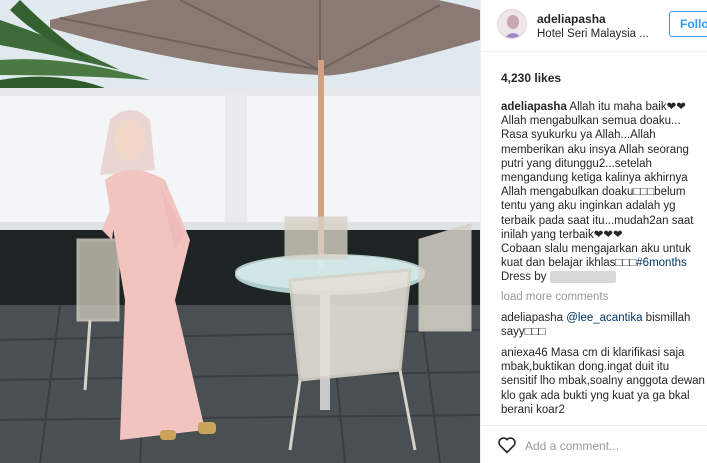  I want to click on hashtag-link: #6months, so click(661, 263).